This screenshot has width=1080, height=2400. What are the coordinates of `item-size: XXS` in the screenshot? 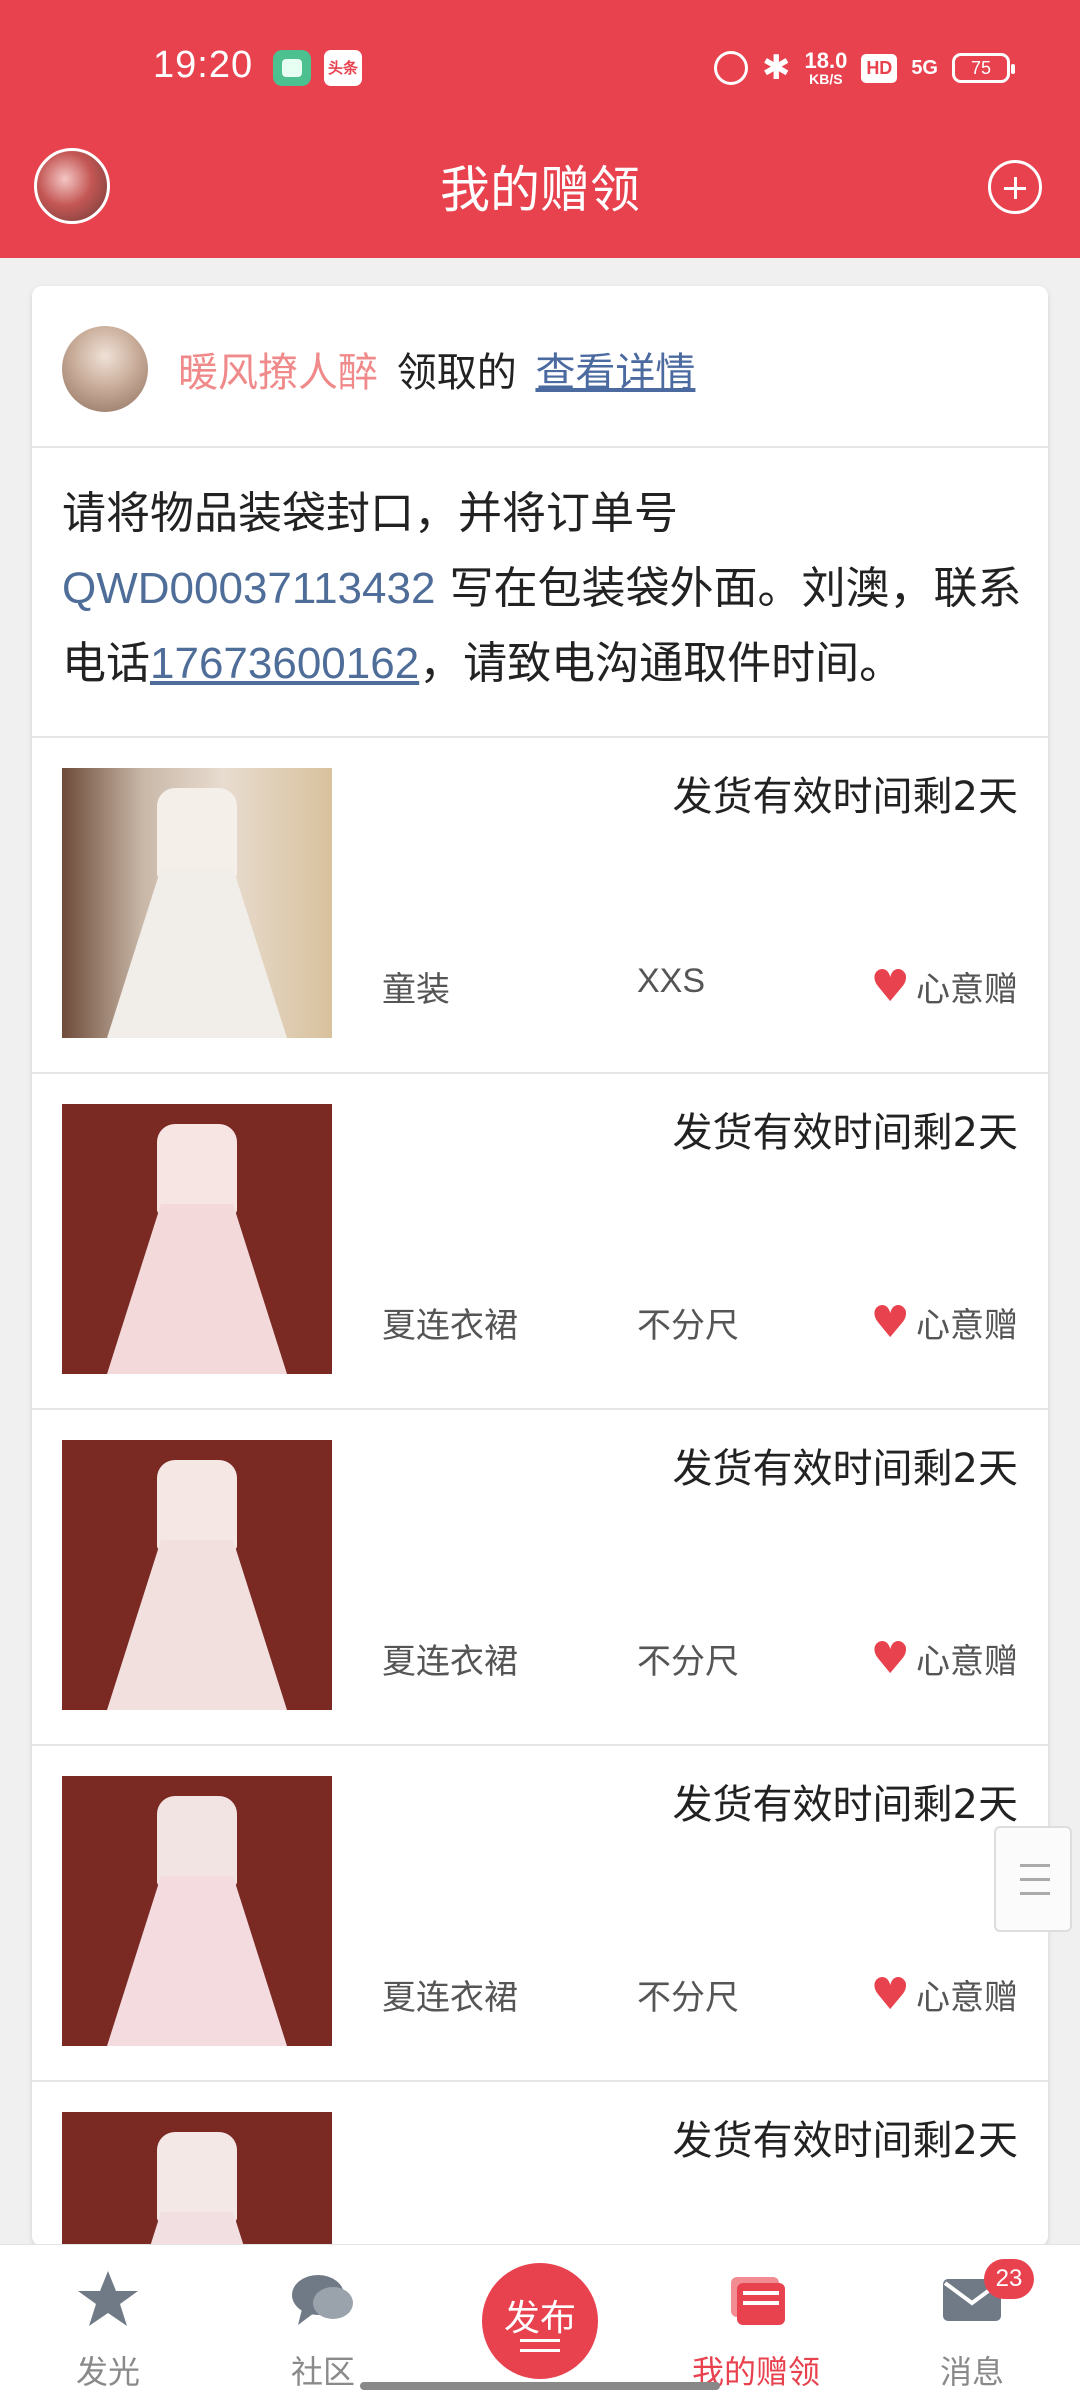 It's located at (671, 981).